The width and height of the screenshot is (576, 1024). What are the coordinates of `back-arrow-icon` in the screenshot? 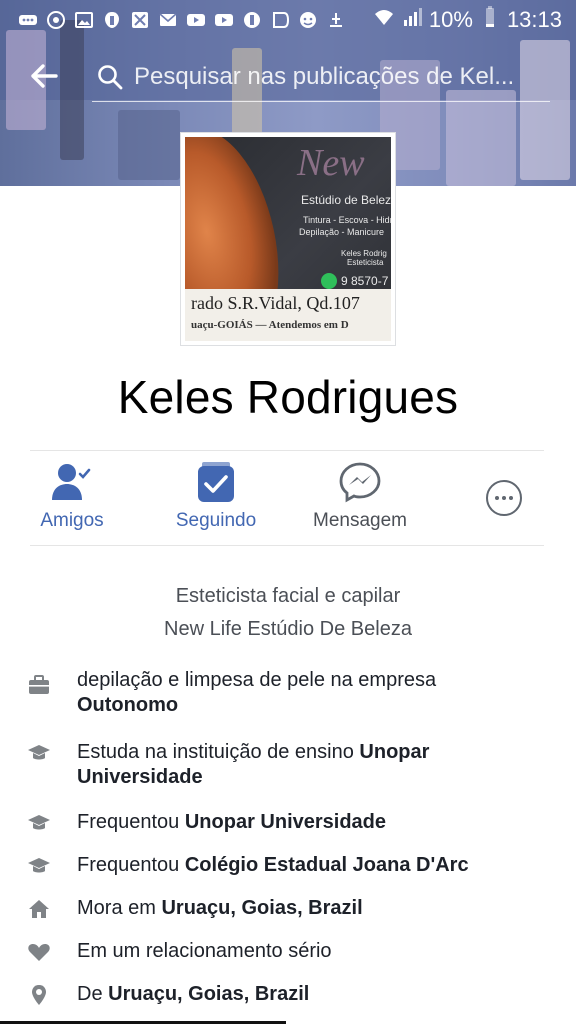 It's located at (44, 76).